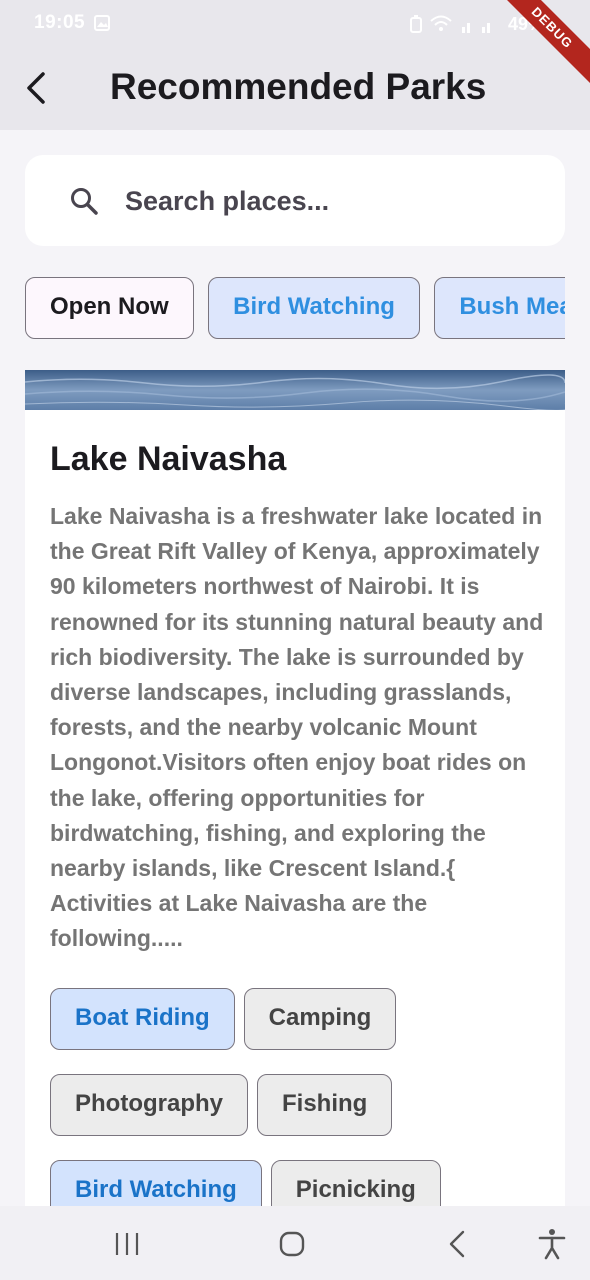 This screenshot has height=1280, width=590. I want to click on accessibility-icon, so click(552, 1244).